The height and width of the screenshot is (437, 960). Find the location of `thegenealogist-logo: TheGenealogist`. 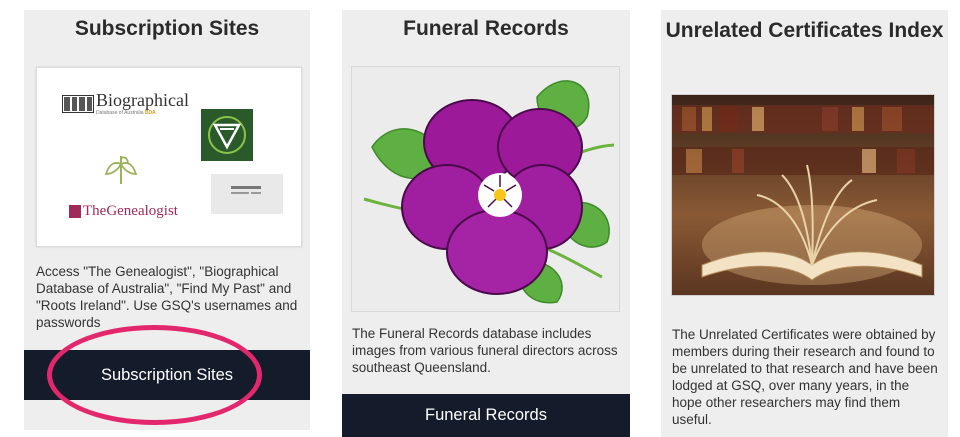

thegenealogist-logo: TheGenealogist is located at coordinates (139, 213).